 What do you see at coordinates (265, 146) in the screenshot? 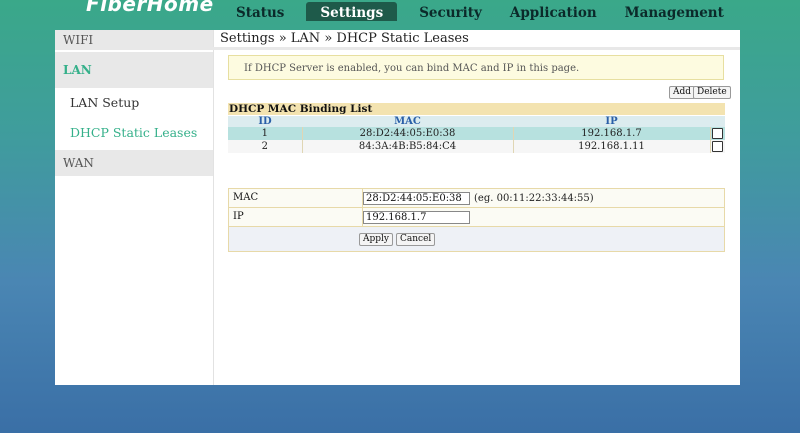
I see `row-id: 2` at bounding box center [265, 146].